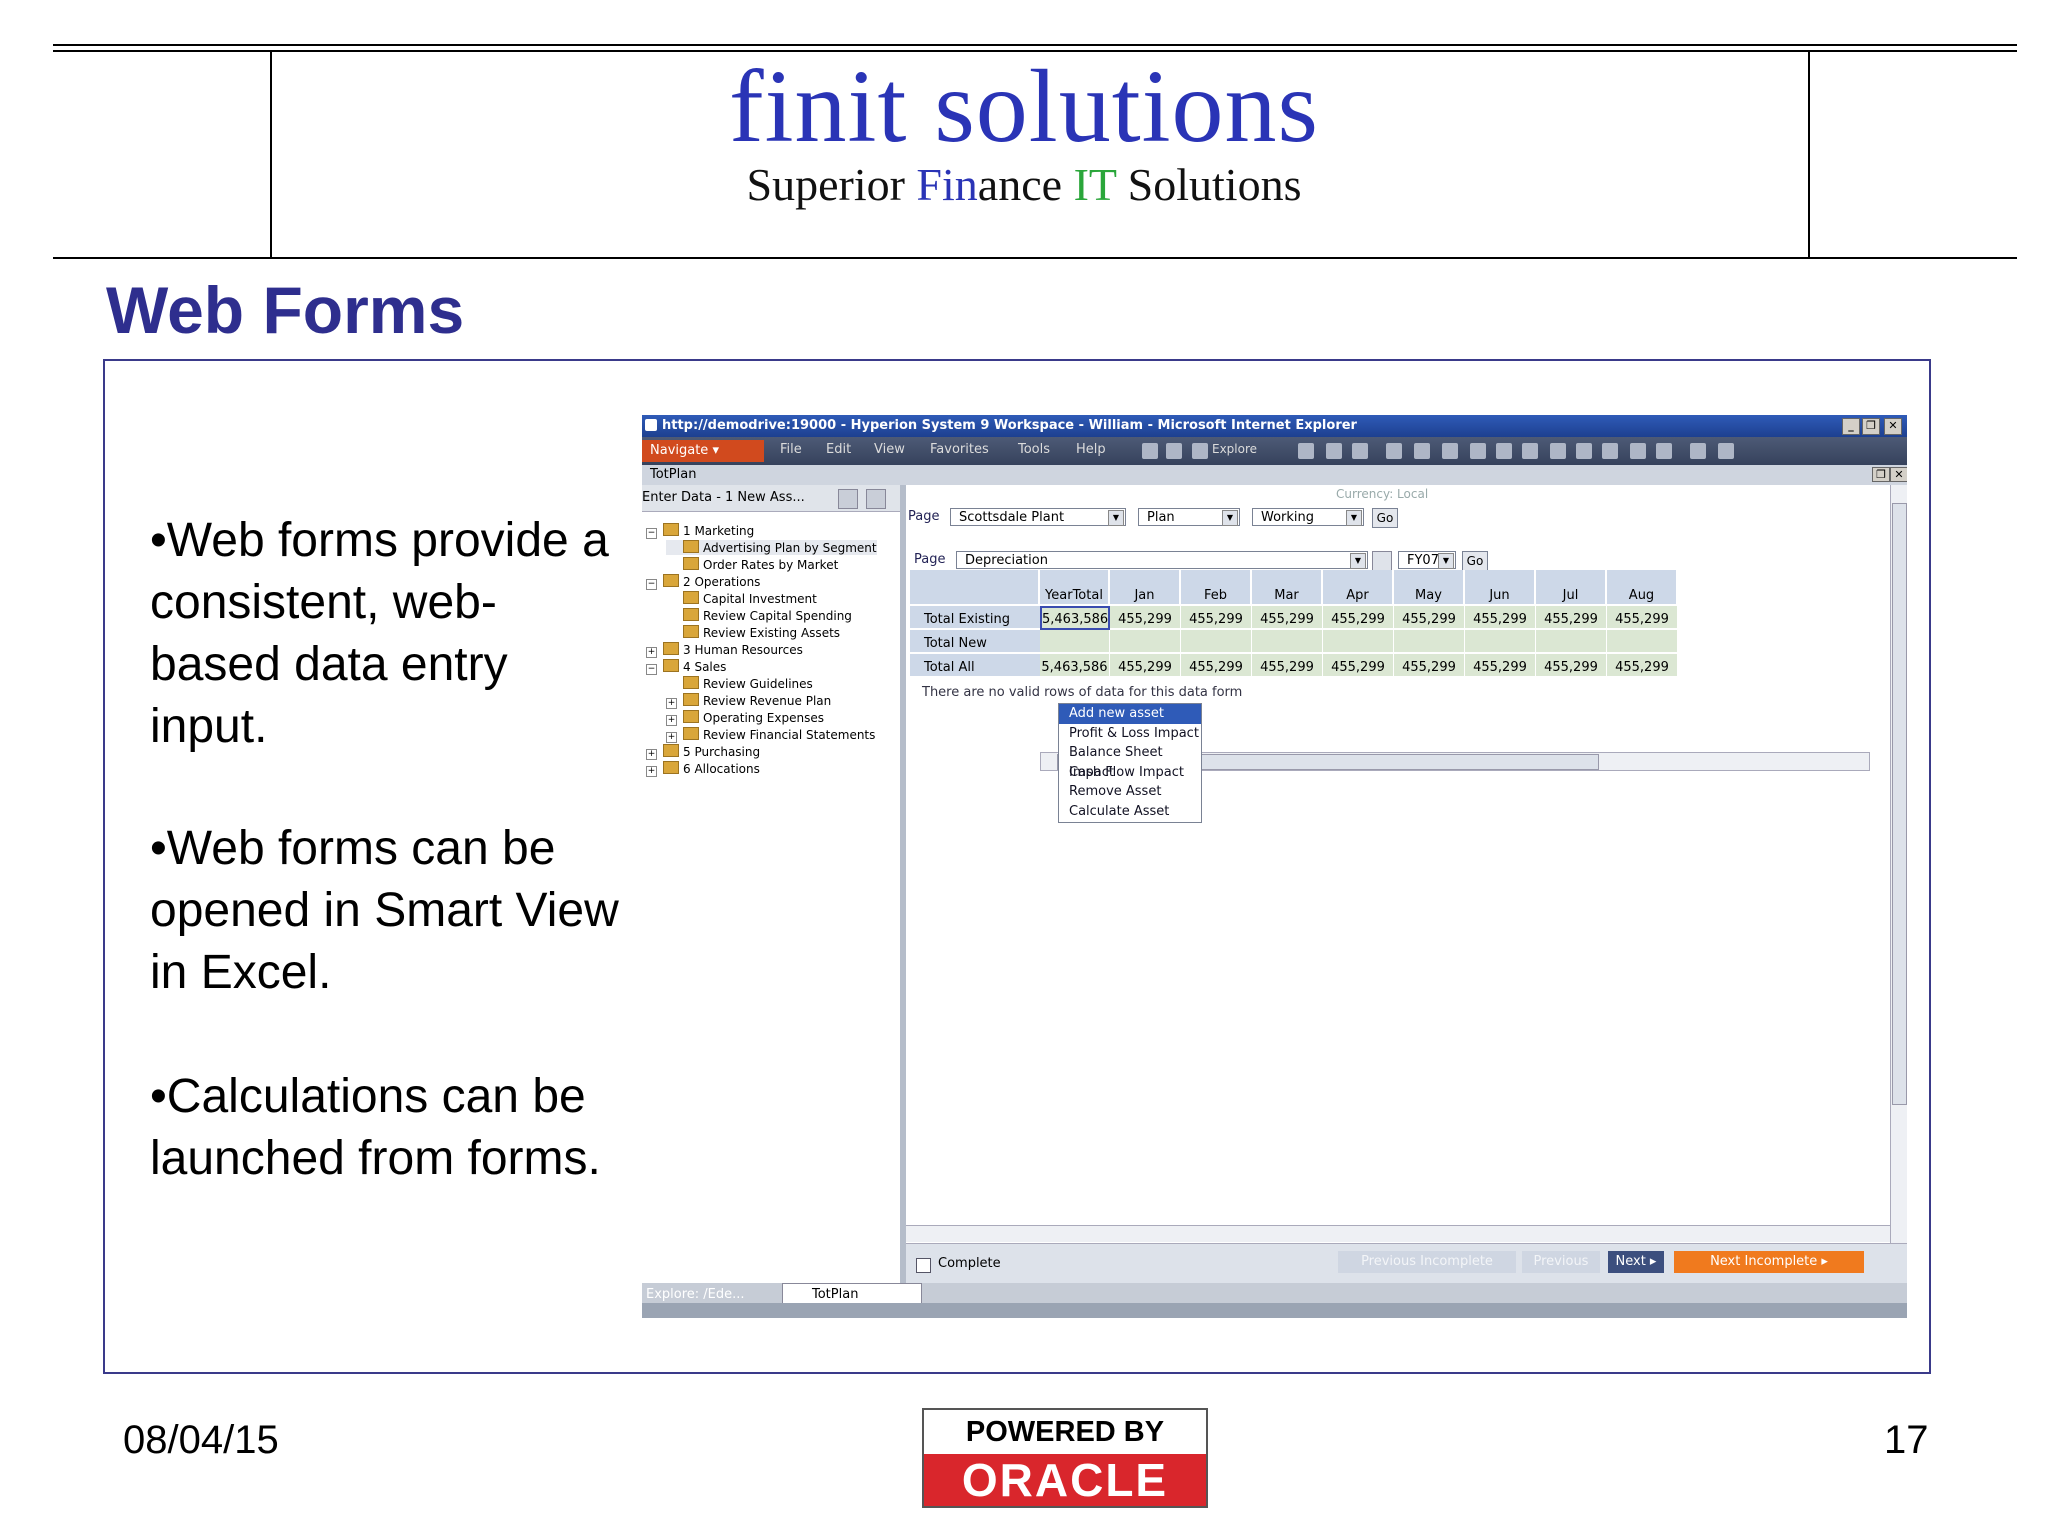 This screenshot has width=2048, height=1536. Describe the element at coordinates (1334, 451) in the screenshot. I see `refresh-icon` at that location.